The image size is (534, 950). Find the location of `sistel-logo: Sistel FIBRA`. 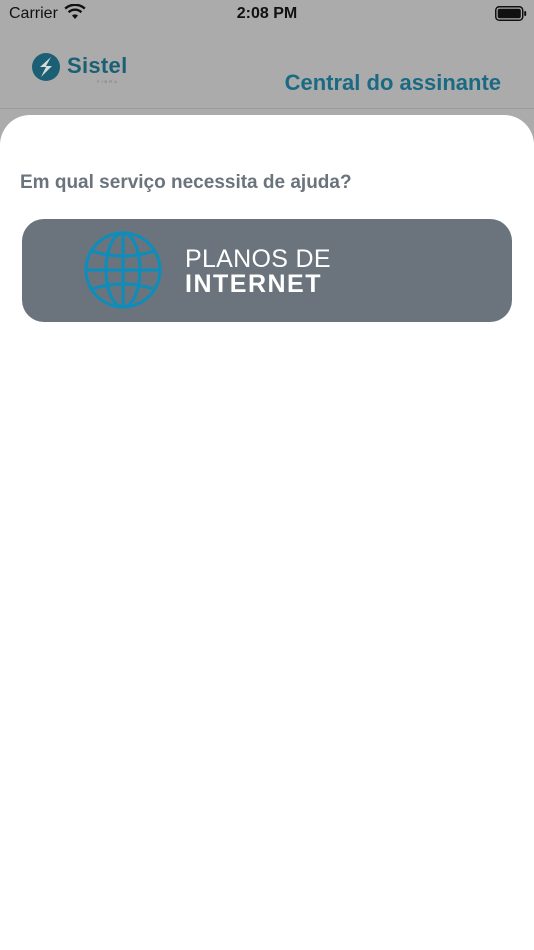

sistel-logo: Sistel FIBRA is located at coordinates (86, 68).